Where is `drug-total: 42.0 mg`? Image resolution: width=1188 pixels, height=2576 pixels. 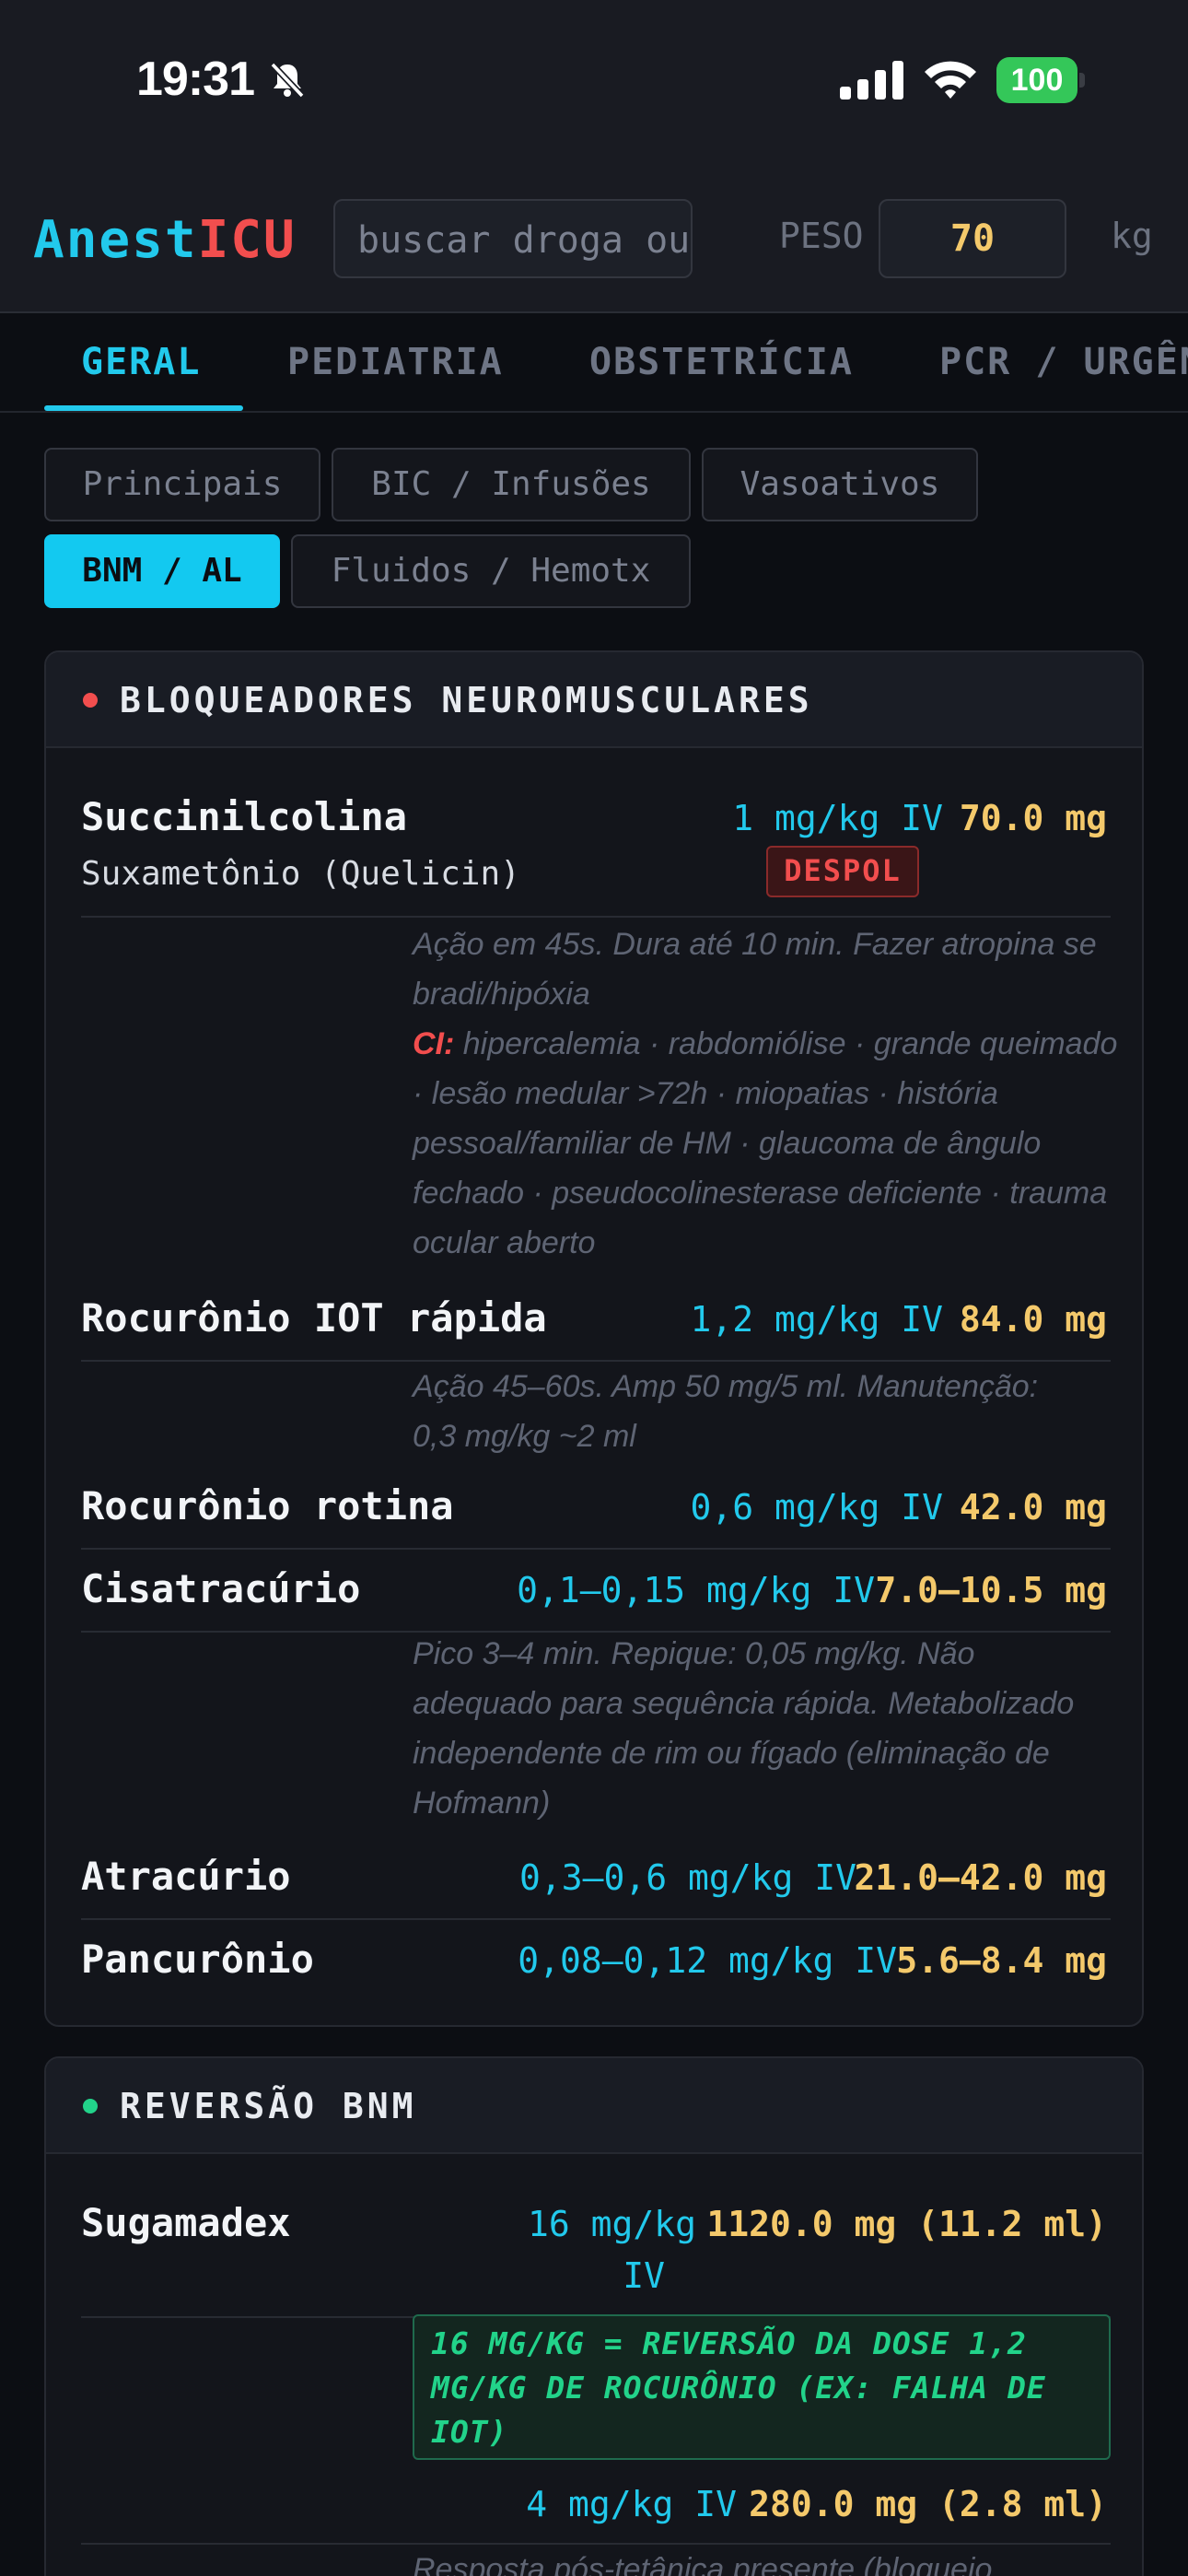
drug-total: 42.0 mg is located at coordinates (1033, 1507).